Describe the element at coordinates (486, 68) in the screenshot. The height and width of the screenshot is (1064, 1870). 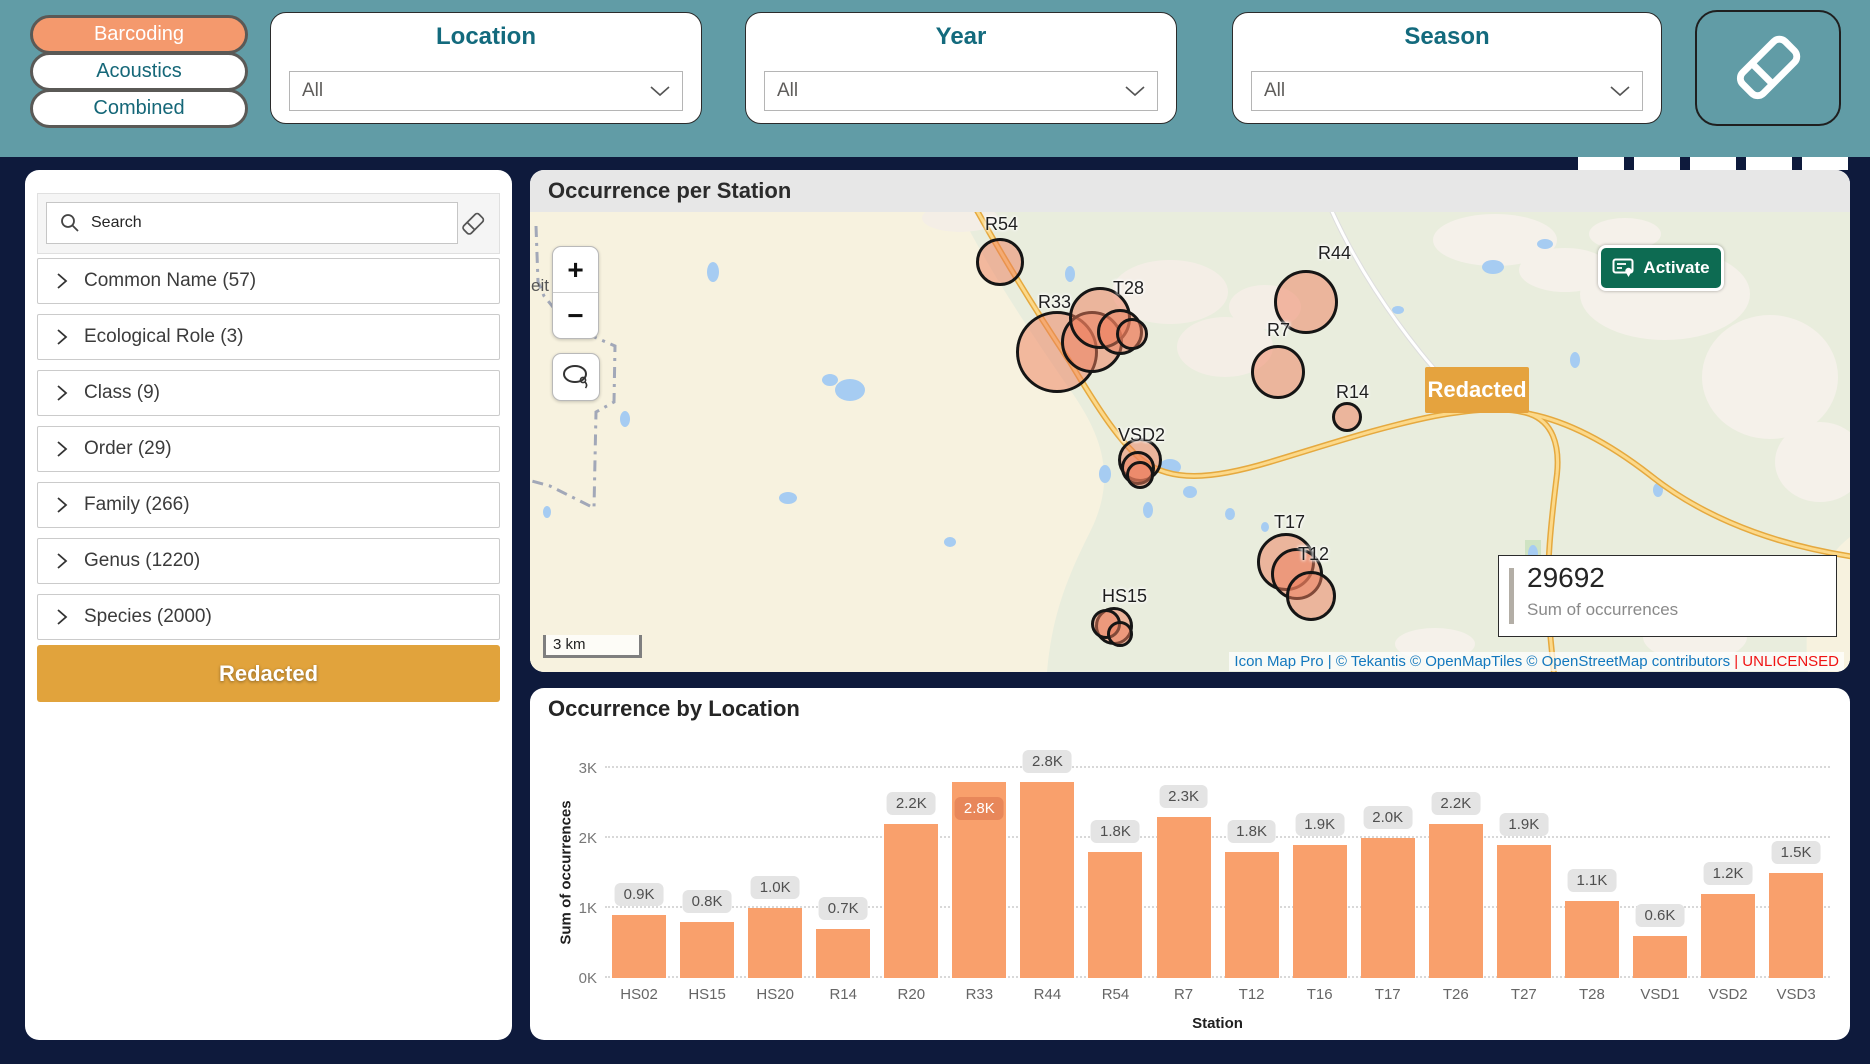
I see `filter-card-location: Location All` at that location.